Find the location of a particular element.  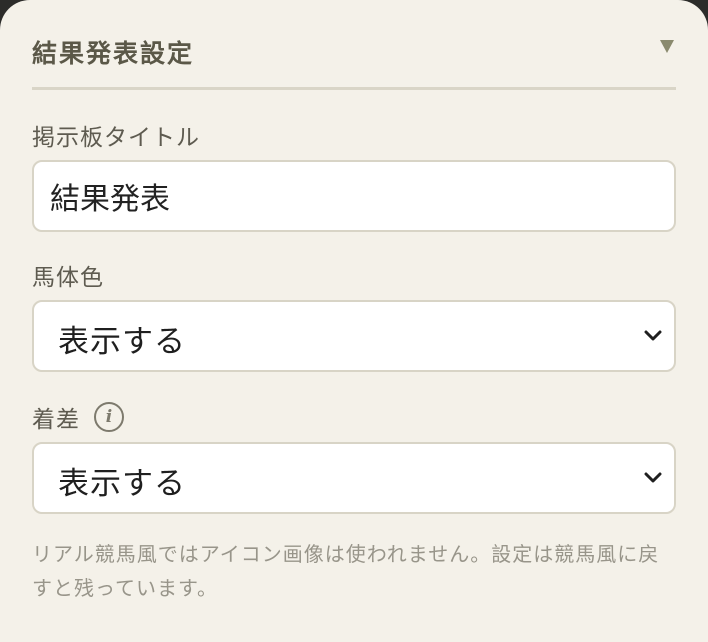

board-title-label: 掲示板タイトル is located at coordinates (116, 138).